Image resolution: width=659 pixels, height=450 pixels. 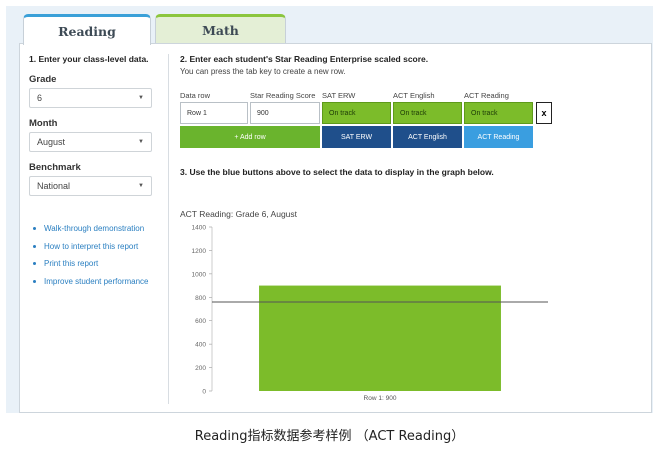 What do you see at coordinates (89, 59) in the screenshot?
I see `class-data-title: 1. Enter your class-level data.` at bounding box center [89, 59].